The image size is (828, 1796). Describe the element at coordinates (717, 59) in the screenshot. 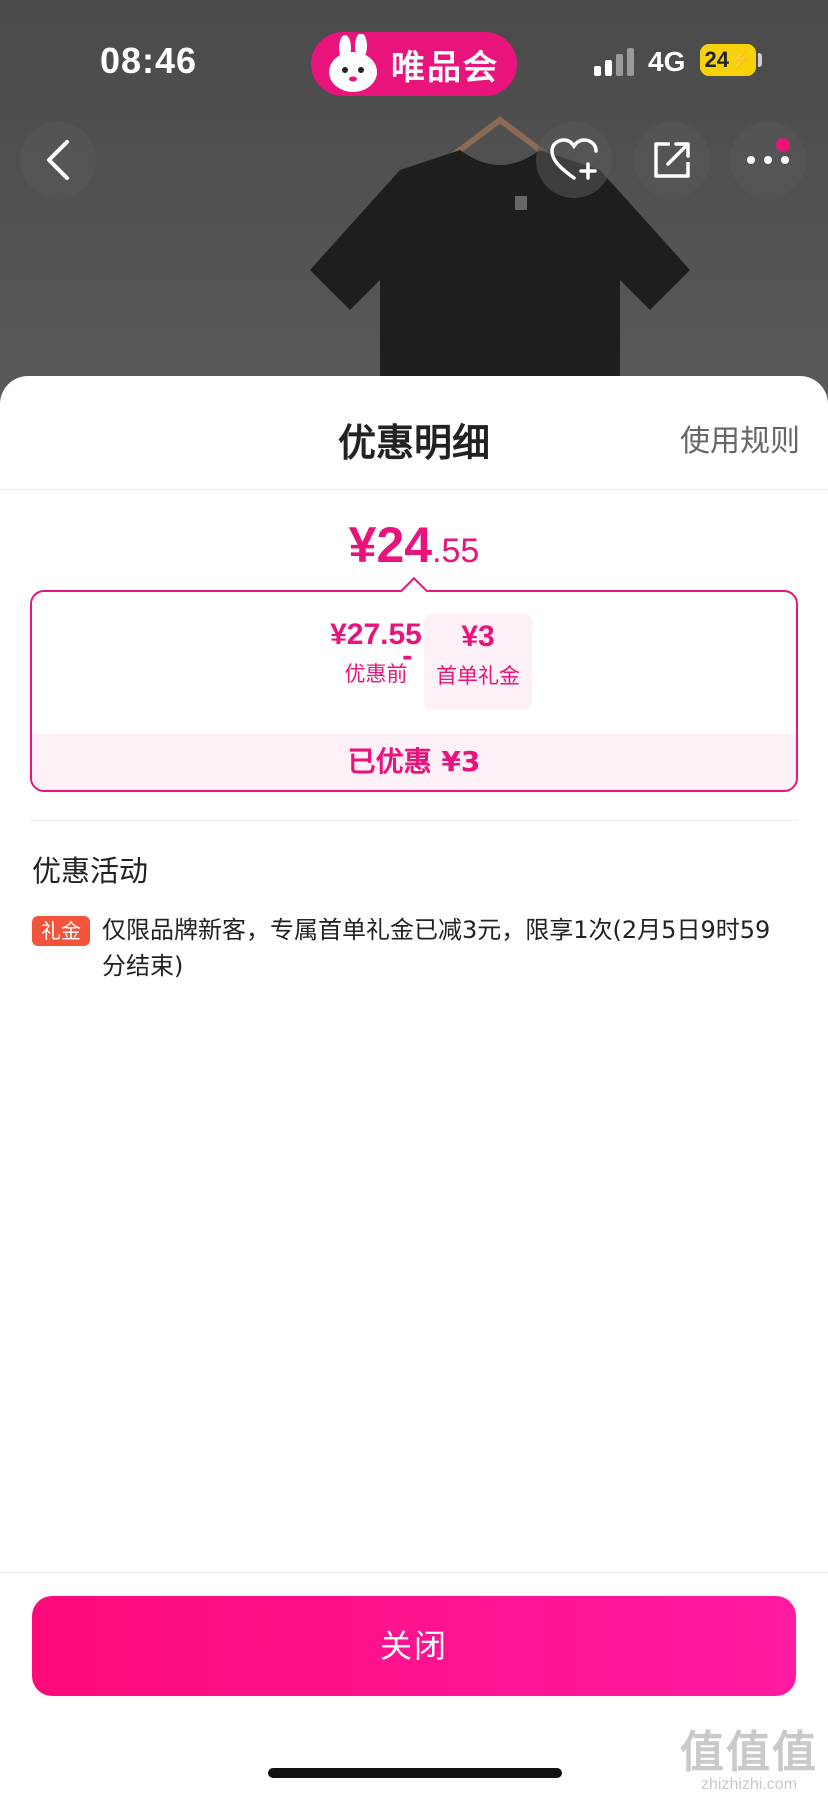

I see `battery-level: 24` at that location.